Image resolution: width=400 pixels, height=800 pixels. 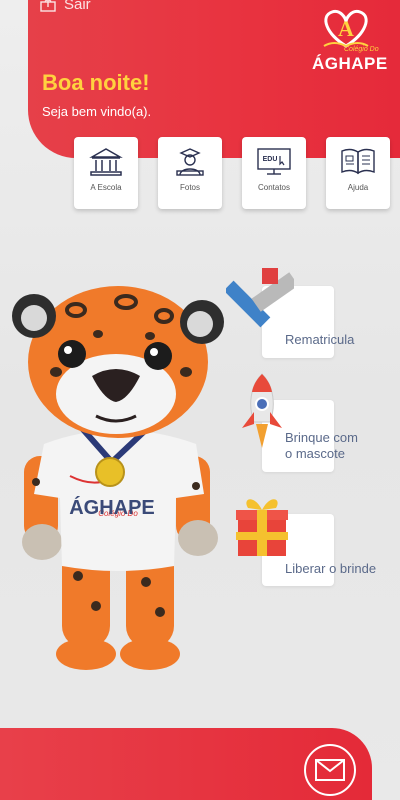 I want to click on exit-button: Sair, so click(x=65, y=6).